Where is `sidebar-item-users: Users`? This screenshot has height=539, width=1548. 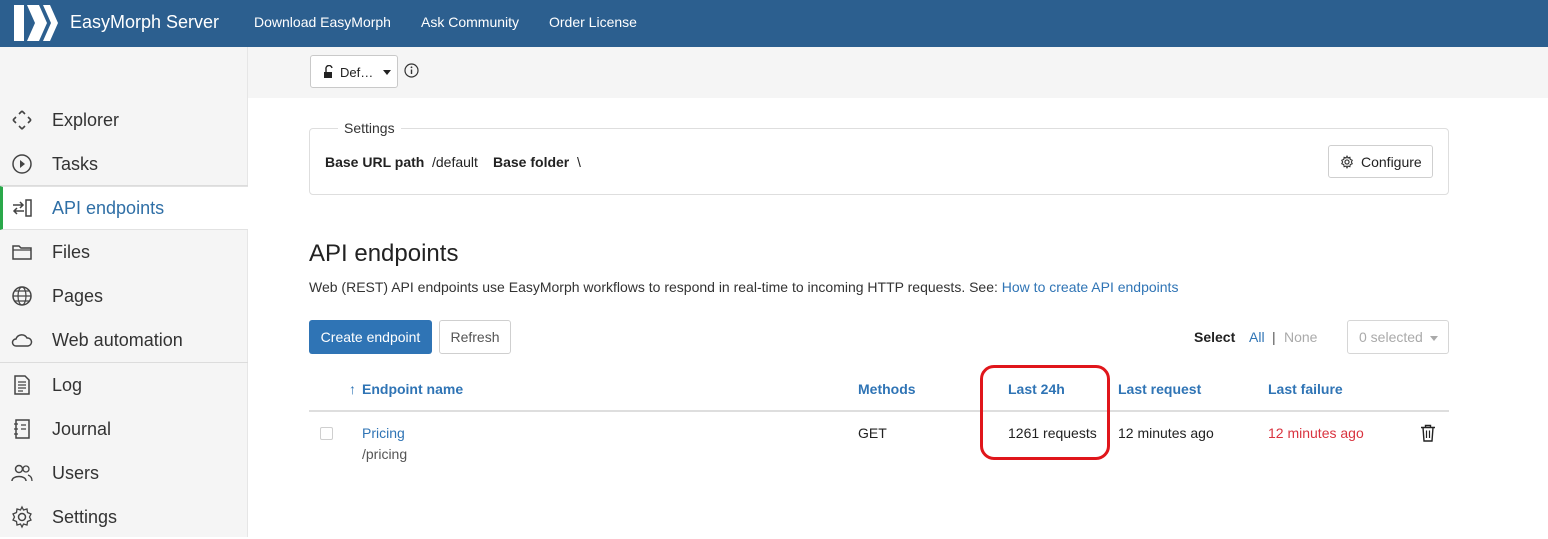 sidebar-item-users: Users is located at coordinates (124, 473).